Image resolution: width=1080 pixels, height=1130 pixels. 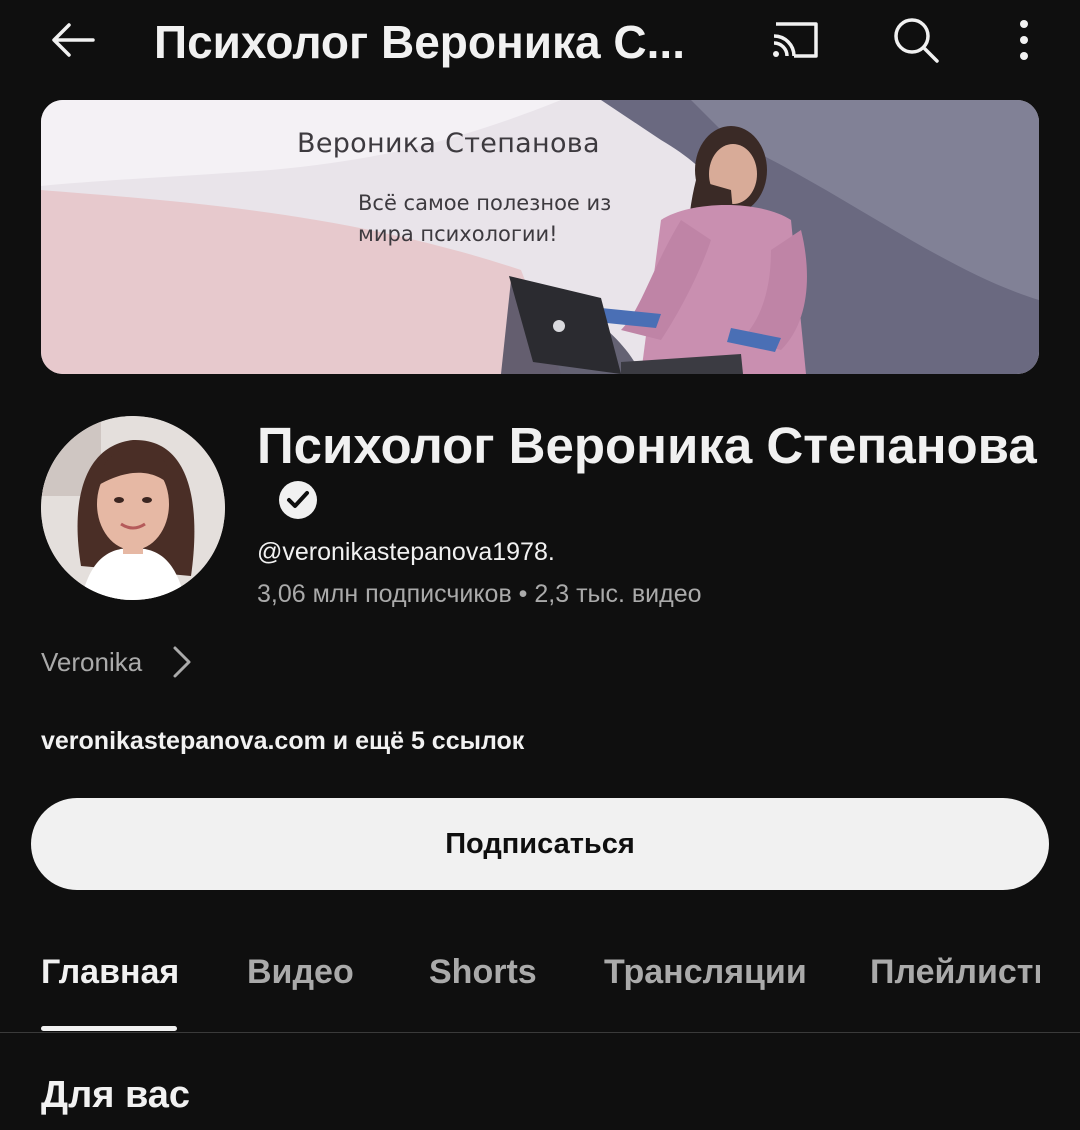 I want to click on channel-description: Veronika, so click(x=92, y=661).